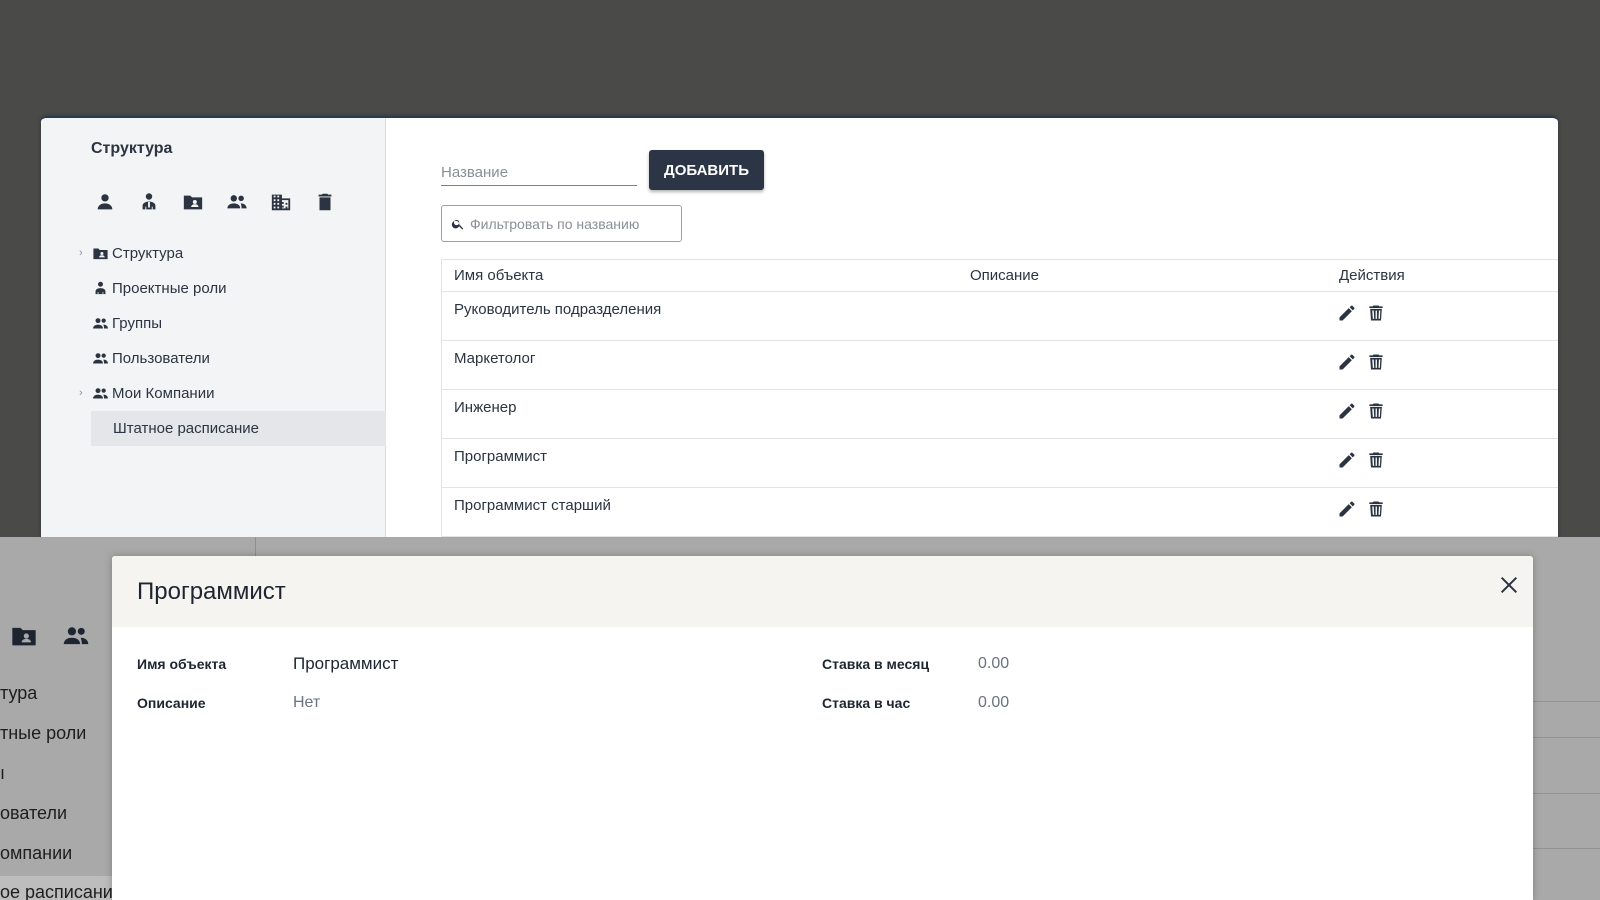 This screenshot has width=1600, height=900. Describe the element at coordinates (500, 456) in the screenshot. I see `row-name: Программист` at that location.